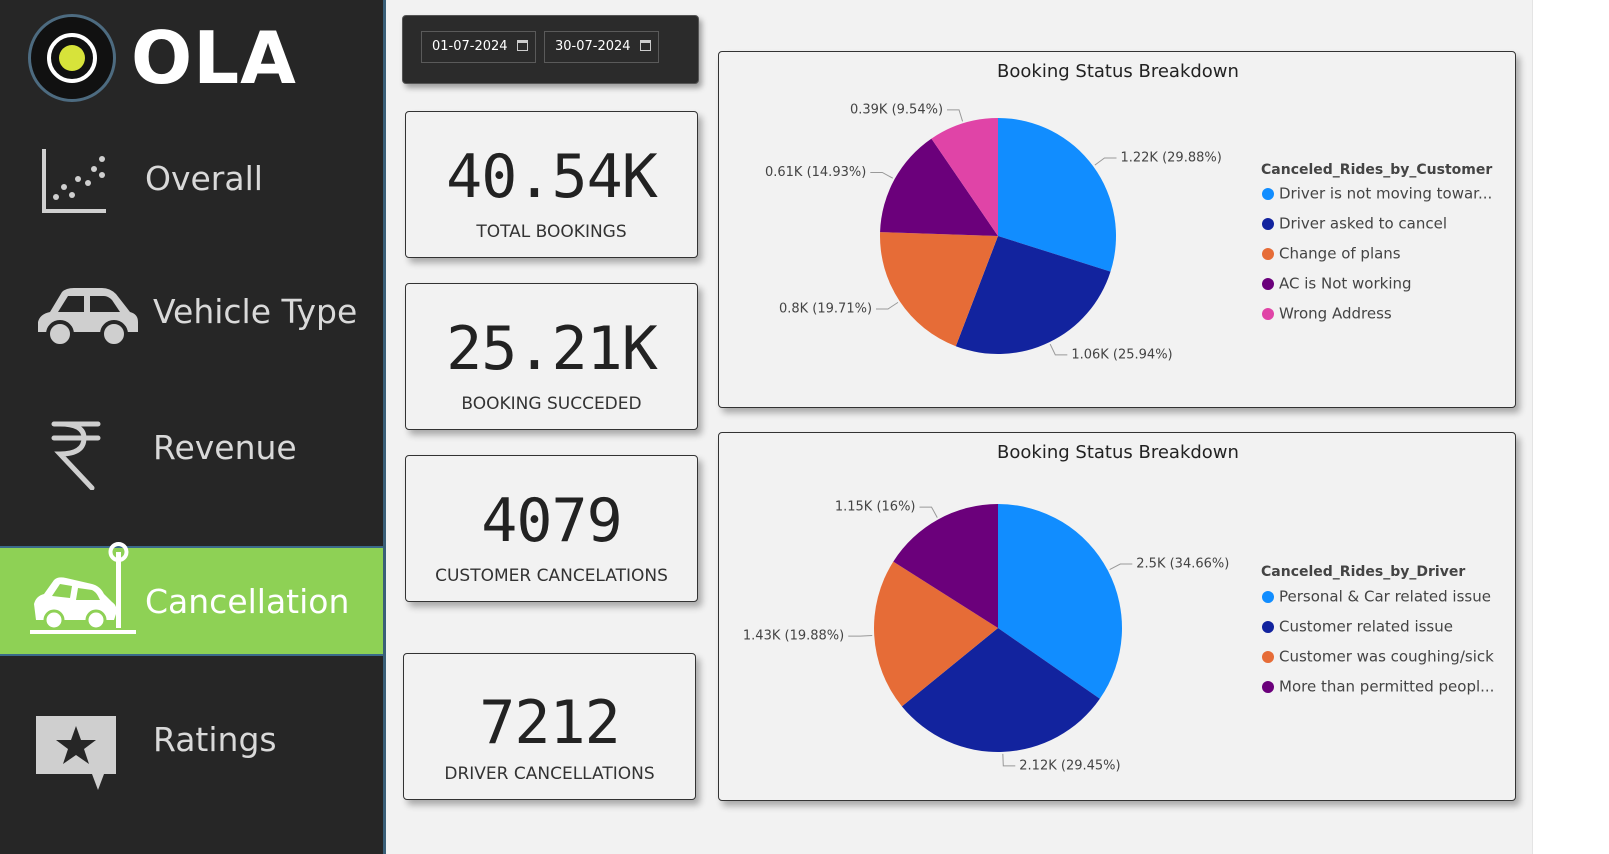 The width and height of the screenshot is (1609, 854). Describe the element at coordinates (1182, 564) in the screenshot. I see `slice-data-label: 2.5K (34.66%)` at that location.